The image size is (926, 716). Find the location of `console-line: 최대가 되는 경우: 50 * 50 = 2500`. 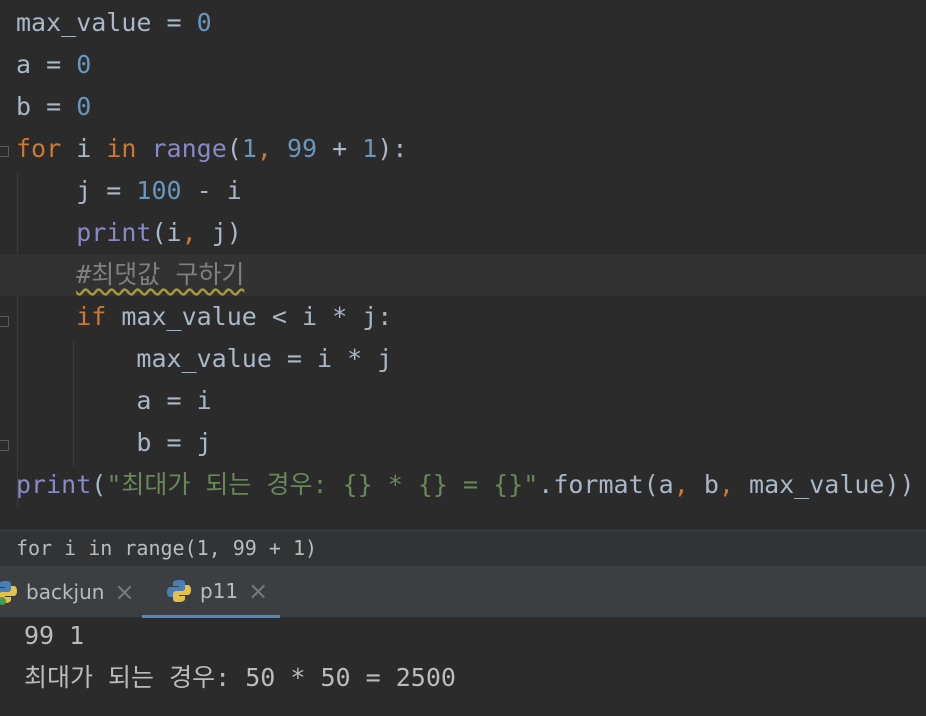

console-line: 최대가 되는 경우: 50 * 50 = 2500 is located at coordinates (240, 677).